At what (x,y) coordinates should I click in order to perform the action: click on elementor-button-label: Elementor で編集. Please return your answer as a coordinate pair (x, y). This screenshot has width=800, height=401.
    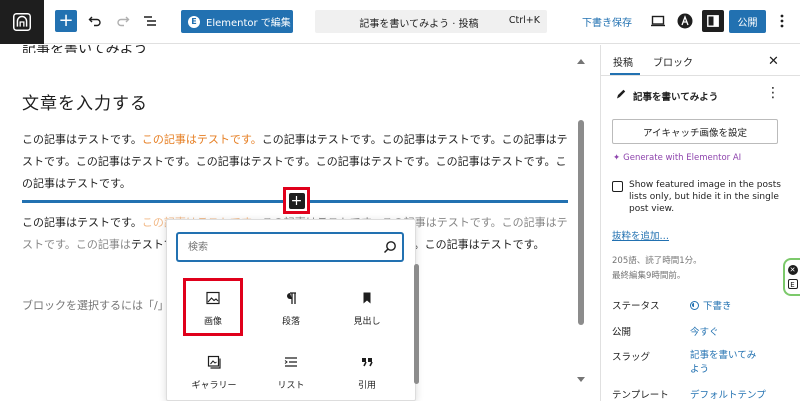
    Looking at the image, I should click on (248, 23).